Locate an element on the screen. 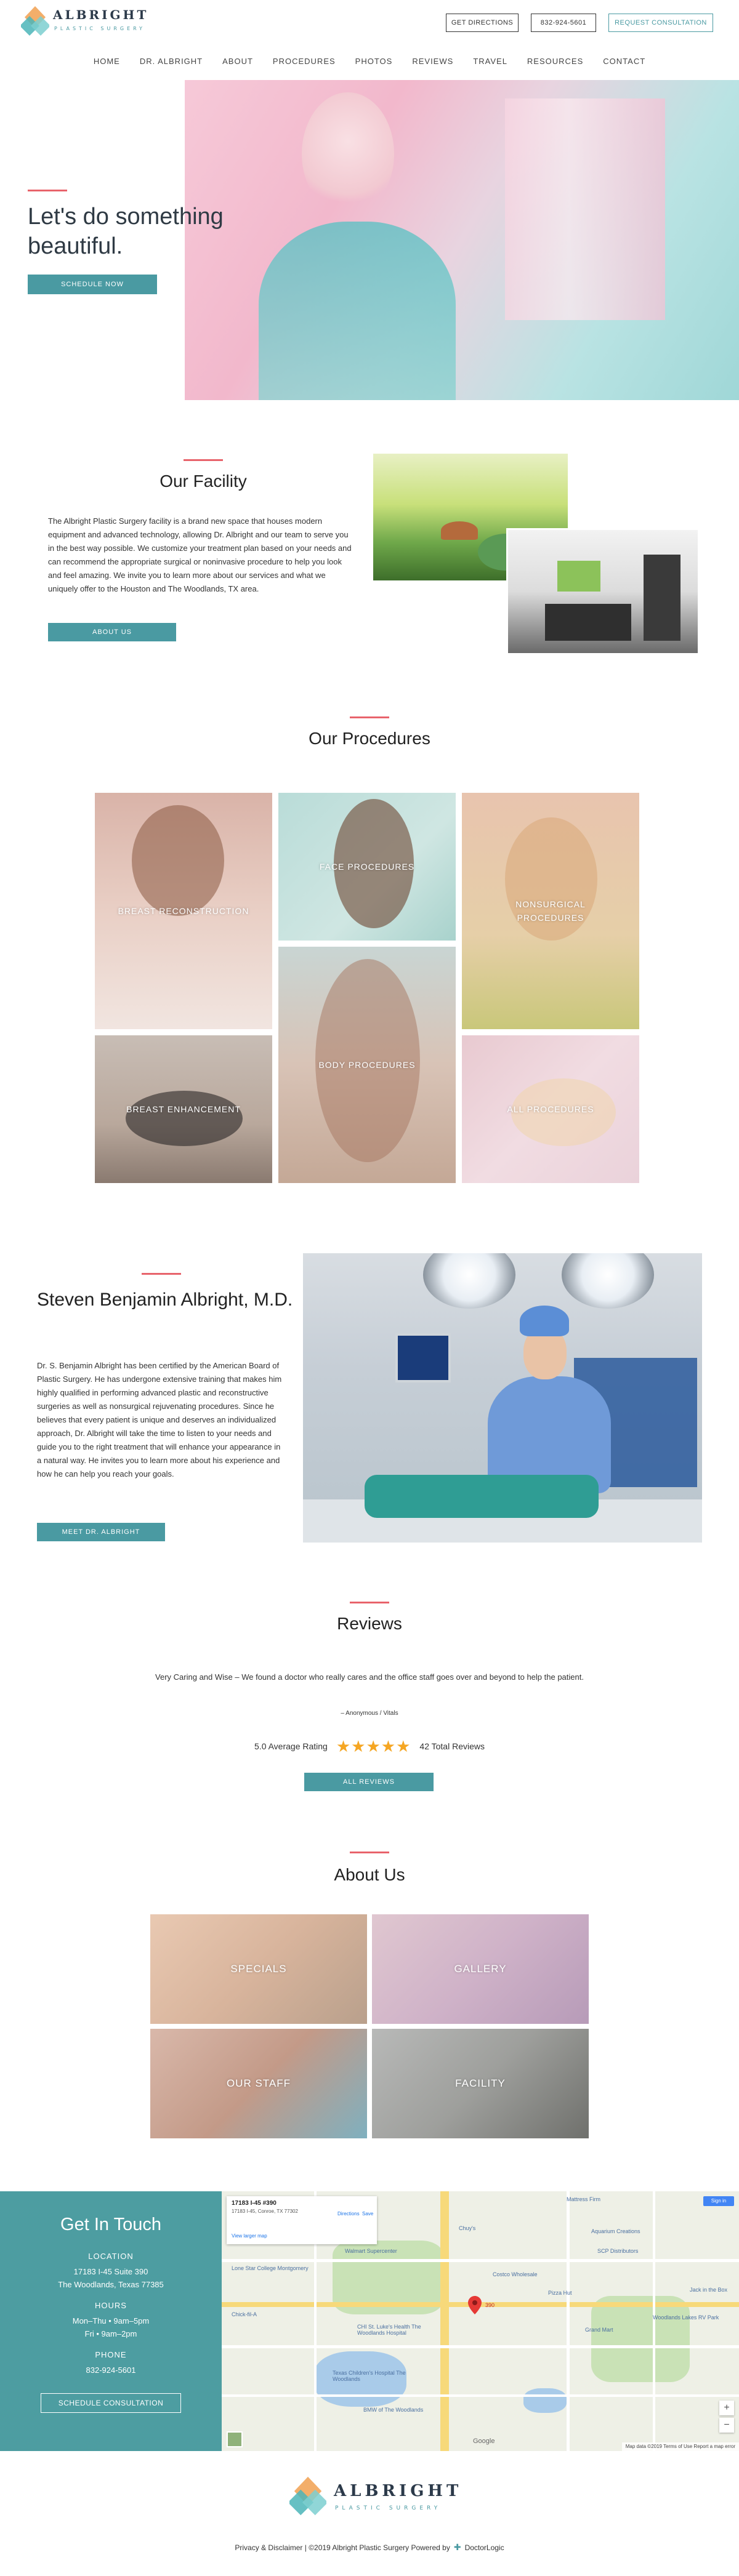 This screenshot has width=739, height=2576. about-tile-our-staff: OUR STAFF is located at coordinates (258, 2083).